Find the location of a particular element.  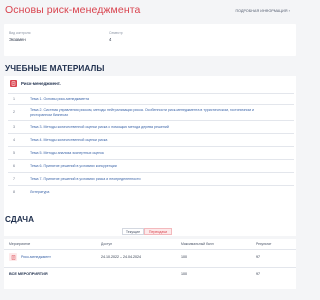

chevron-right-icon: › is located at coordinates (289, 10).